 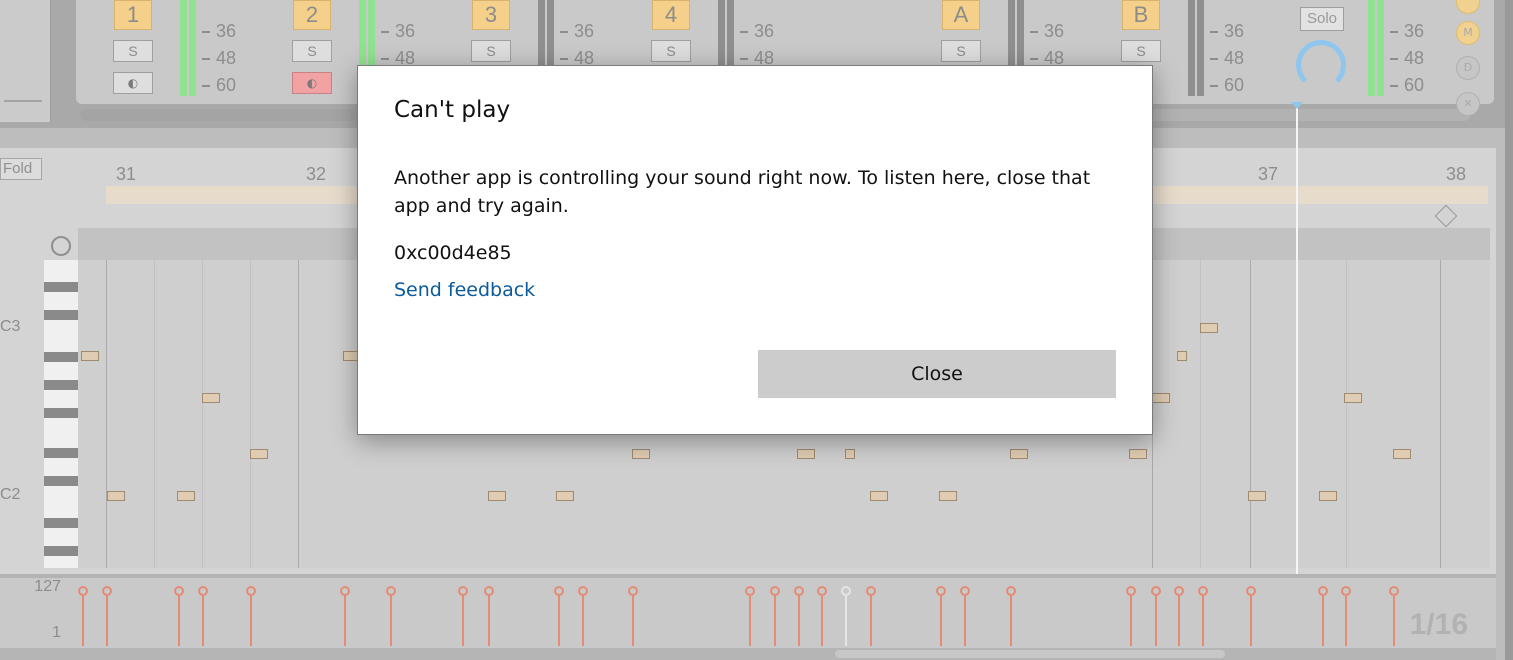 What do you see at coordinates (316, 174) in the screenshot?
I see `bar-number: 32` at bounding box center [316, 174].